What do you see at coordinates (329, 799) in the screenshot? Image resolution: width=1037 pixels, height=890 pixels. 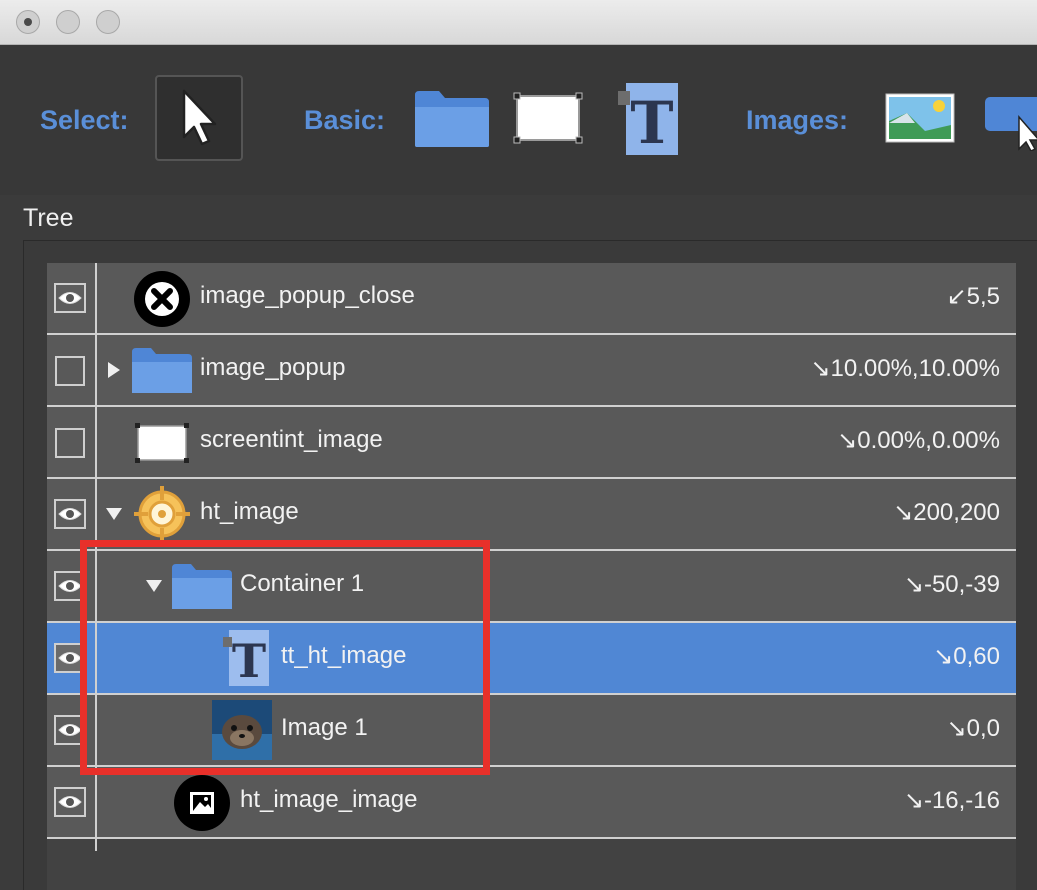 I see `tree-row-name: ht_image_image` at bounding box center [329, 799].